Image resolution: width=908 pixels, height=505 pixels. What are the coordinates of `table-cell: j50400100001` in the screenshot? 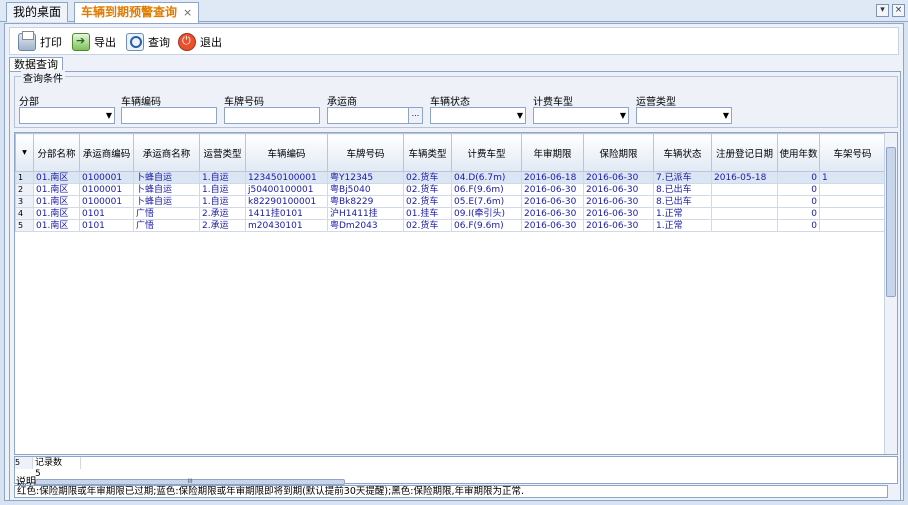 It's located at (286, 189).